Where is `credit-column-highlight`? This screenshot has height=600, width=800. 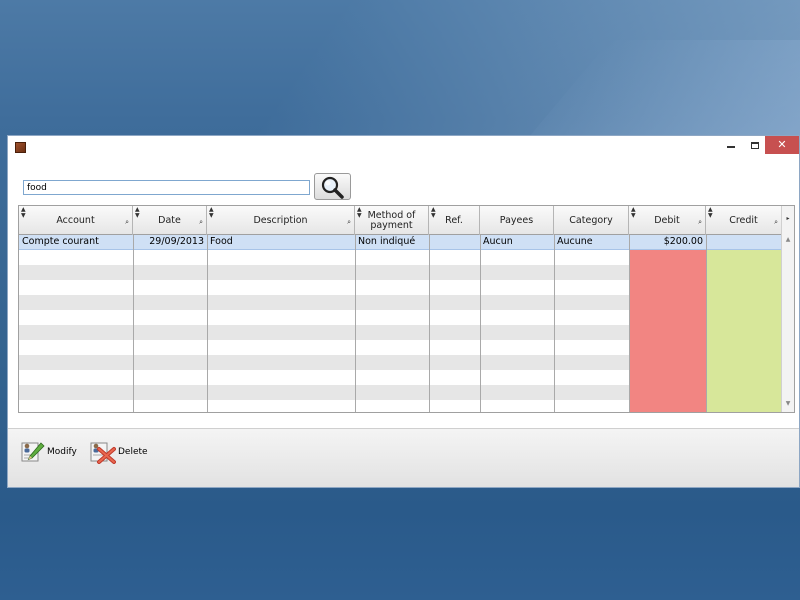 credit-column-highlight is located at coordinates (744, 331).